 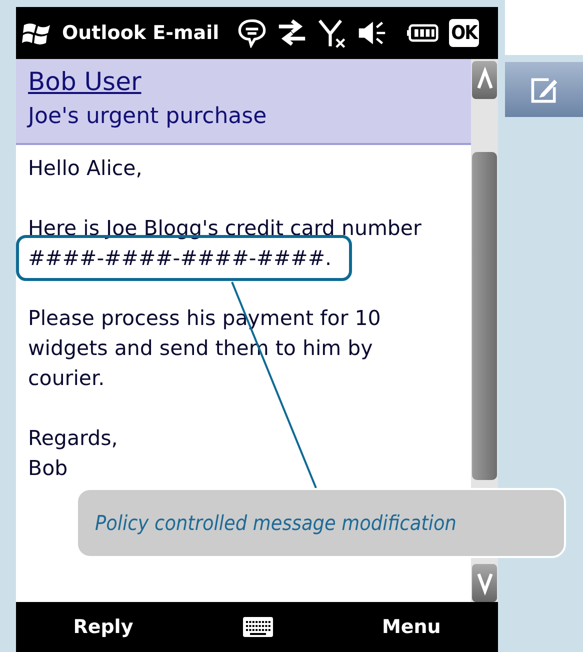 I want to click on message-subject: Joe's urgent purchase, so click(x=148, y=116).